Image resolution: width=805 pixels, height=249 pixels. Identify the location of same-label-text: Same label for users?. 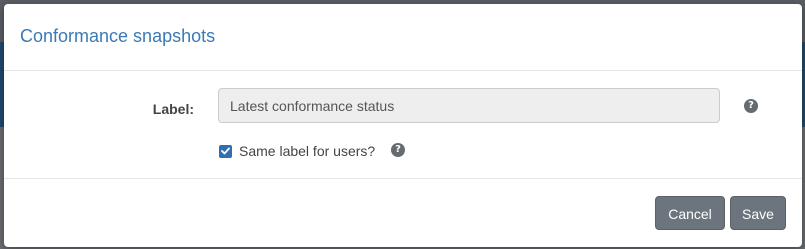
(307, 151).